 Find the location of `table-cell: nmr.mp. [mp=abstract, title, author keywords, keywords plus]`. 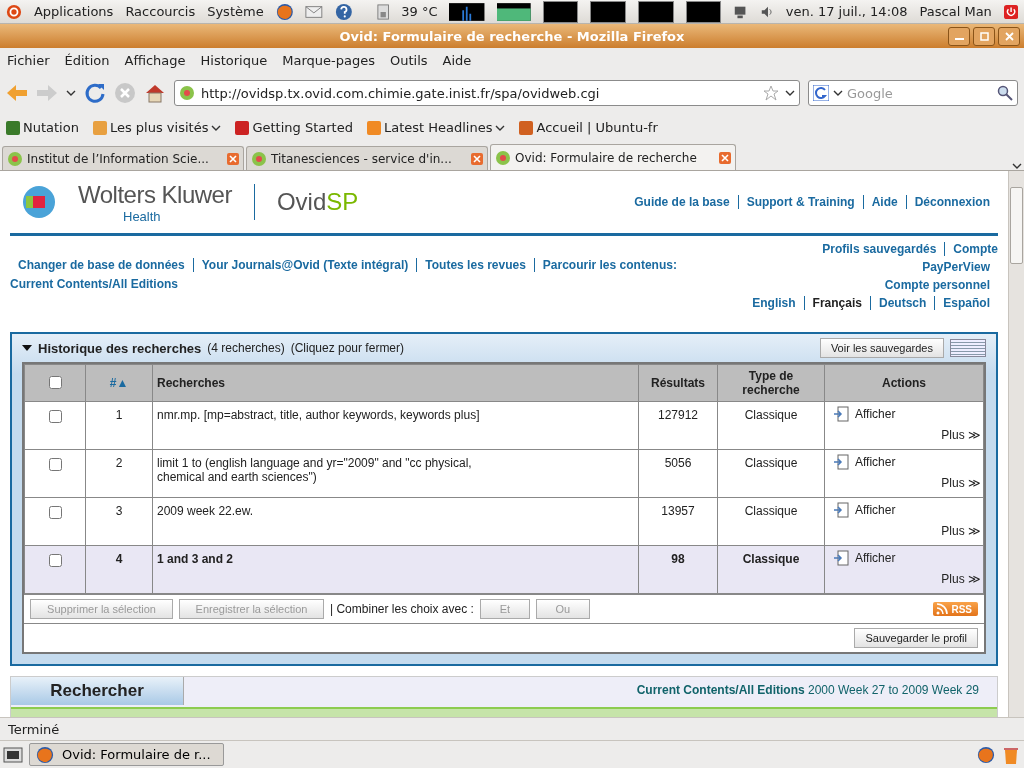

table-cell: nmr.mp. [mp=abstract, title, author keywords, keywords plus] is located at coordinates (395, 425).